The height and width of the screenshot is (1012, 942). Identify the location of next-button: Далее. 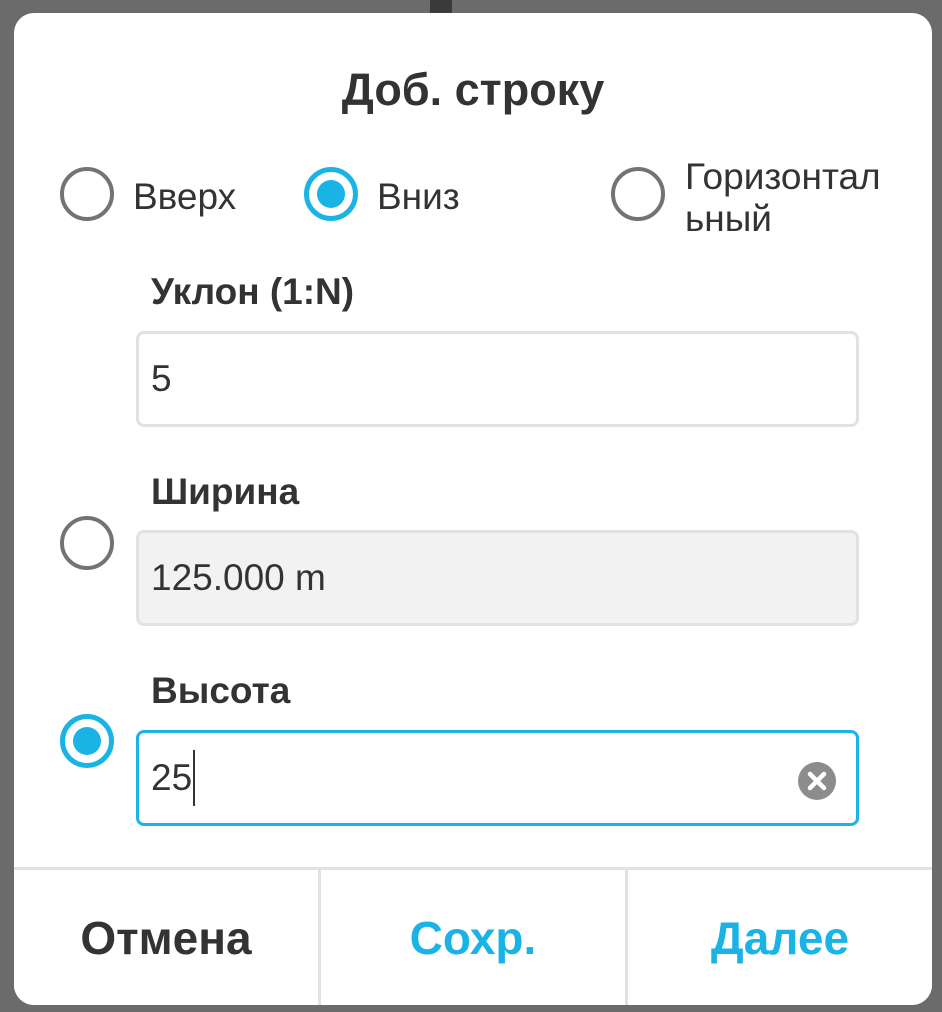
(778, 937).